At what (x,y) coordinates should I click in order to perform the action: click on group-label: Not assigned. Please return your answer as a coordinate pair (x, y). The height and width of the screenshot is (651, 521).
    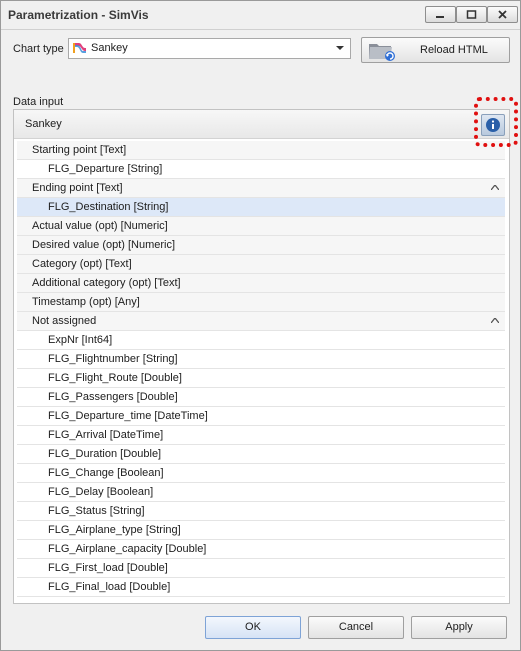
    Looking at the image, I should click on (64, 321).